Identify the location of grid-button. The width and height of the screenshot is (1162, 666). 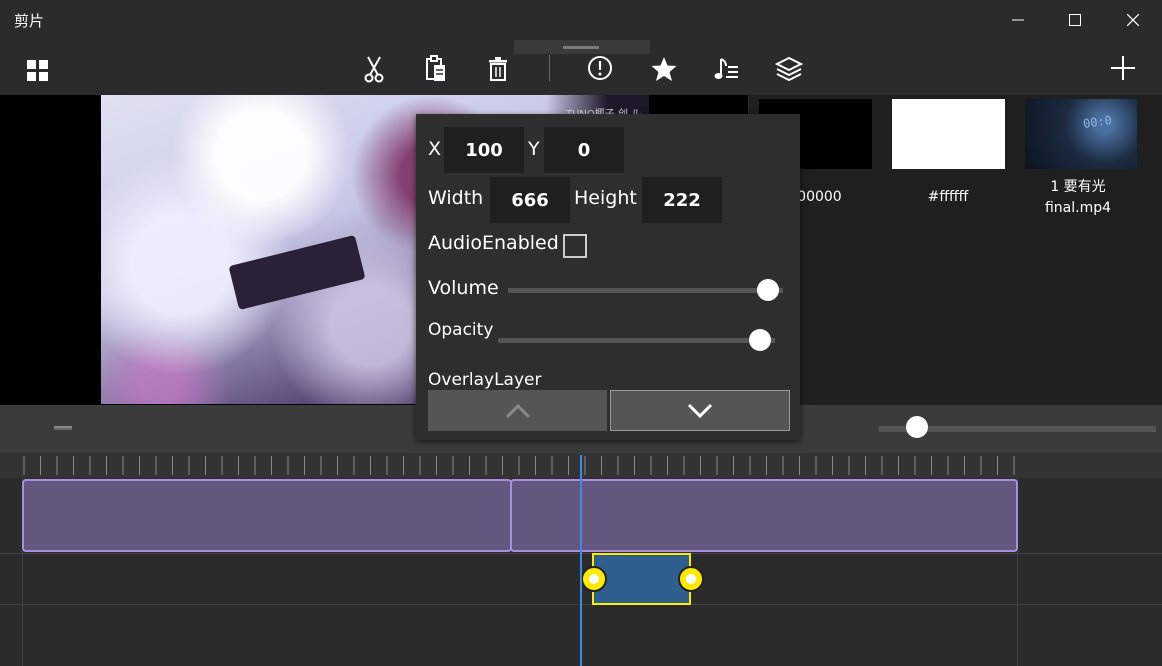
(38, 70).